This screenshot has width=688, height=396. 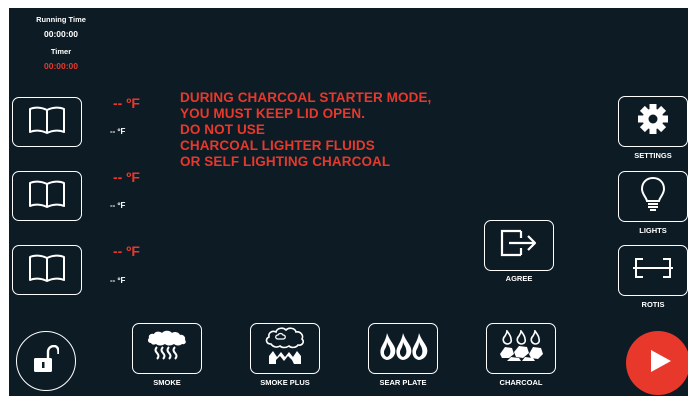 I want to click on charcoal-icon, so click(x=521, y=347).